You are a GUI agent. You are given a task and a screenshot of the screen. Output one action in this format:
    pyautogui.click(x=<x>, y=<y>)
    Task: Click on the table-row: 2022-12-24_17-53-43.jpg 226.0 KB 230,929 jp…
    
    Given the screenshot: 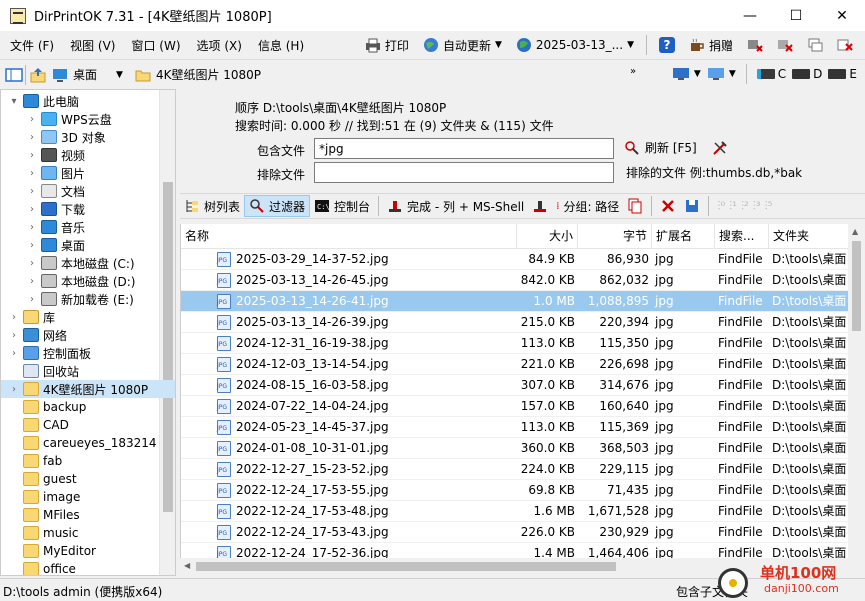 What is the action you would take?
    pyautogui.click(x=514, y=532)
    